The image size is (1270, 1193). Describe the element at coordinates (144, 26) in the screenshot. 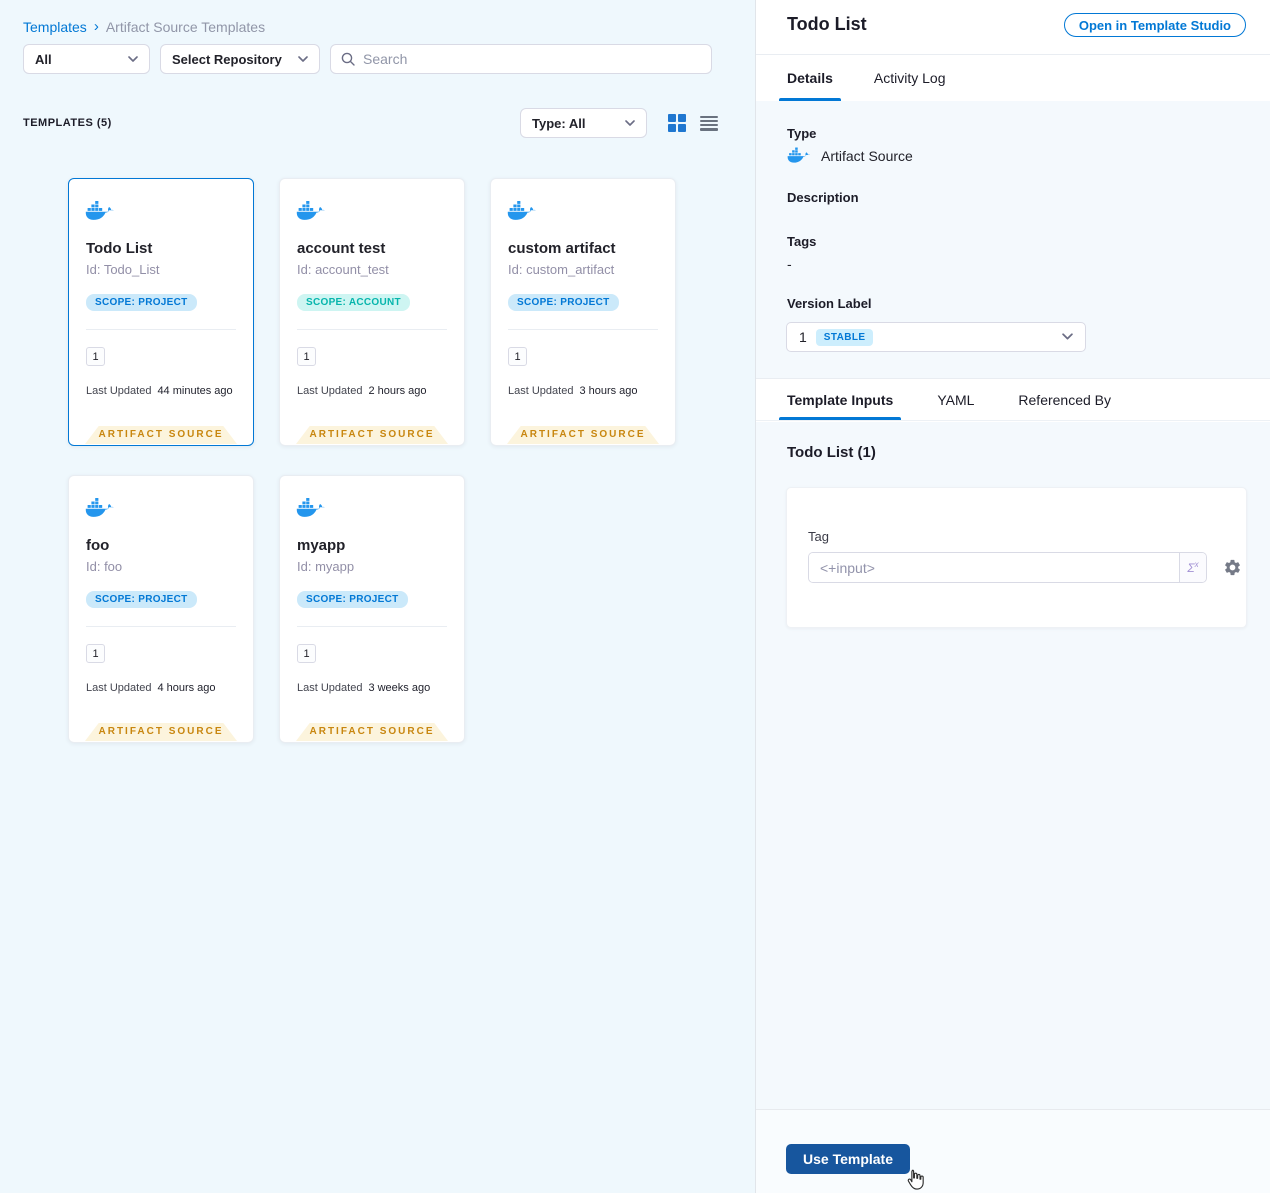

I see `breadcrumb: Templates › Artifact Source Templates` at that location.